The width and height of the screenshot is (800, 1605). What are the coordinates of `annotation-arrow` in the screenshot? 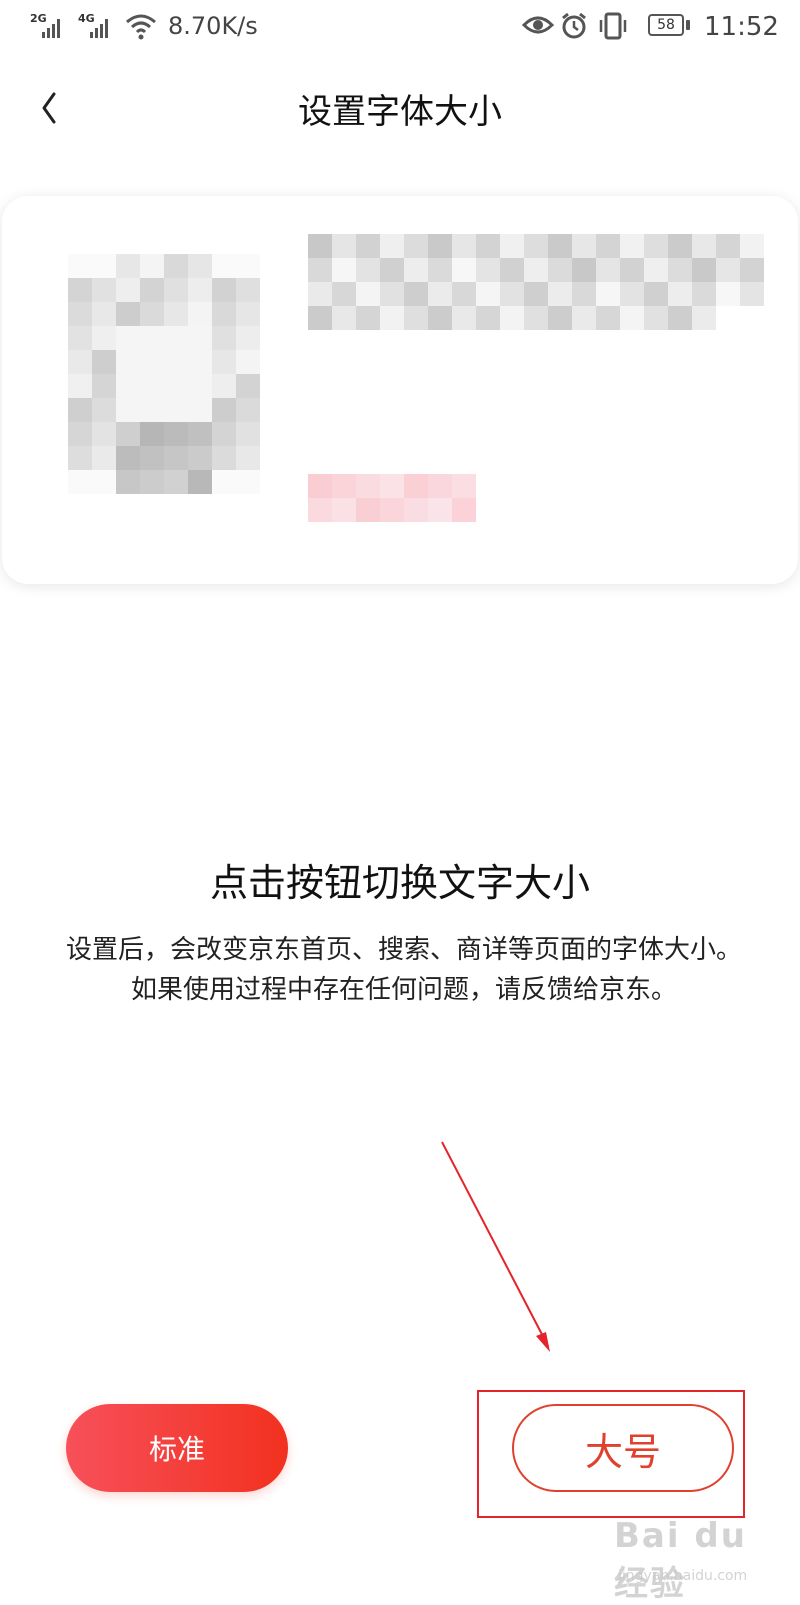 It's located at (495, 1246).